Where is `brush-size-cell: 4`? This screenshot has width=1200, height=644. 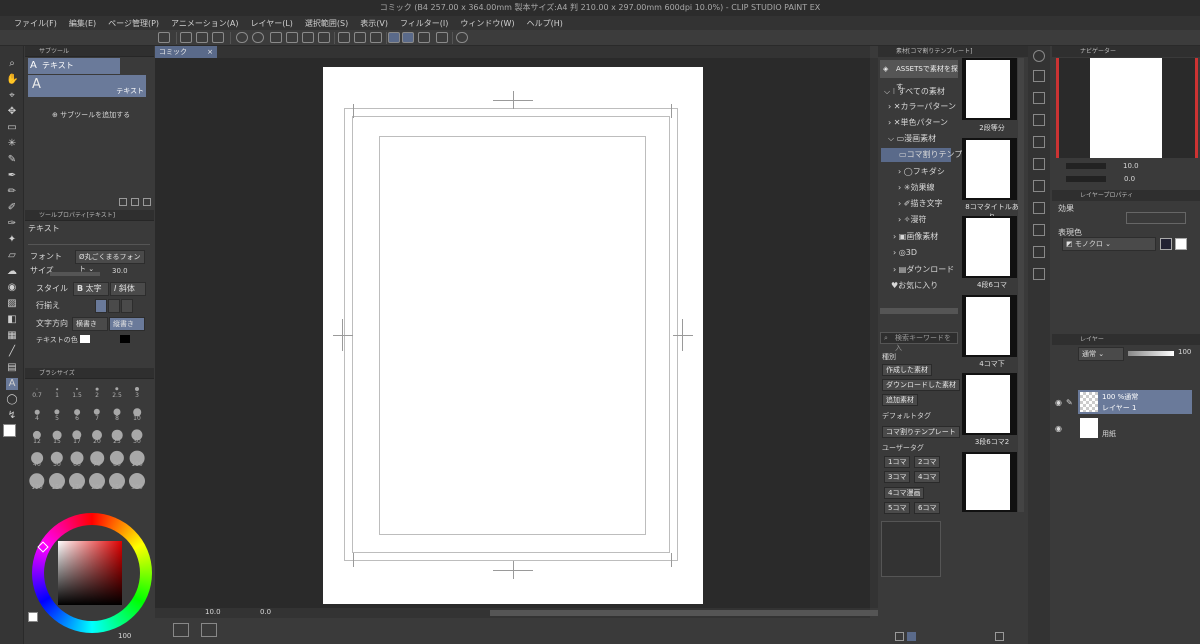 brush-size-cell: 4 is located at coordinates (37, 413).